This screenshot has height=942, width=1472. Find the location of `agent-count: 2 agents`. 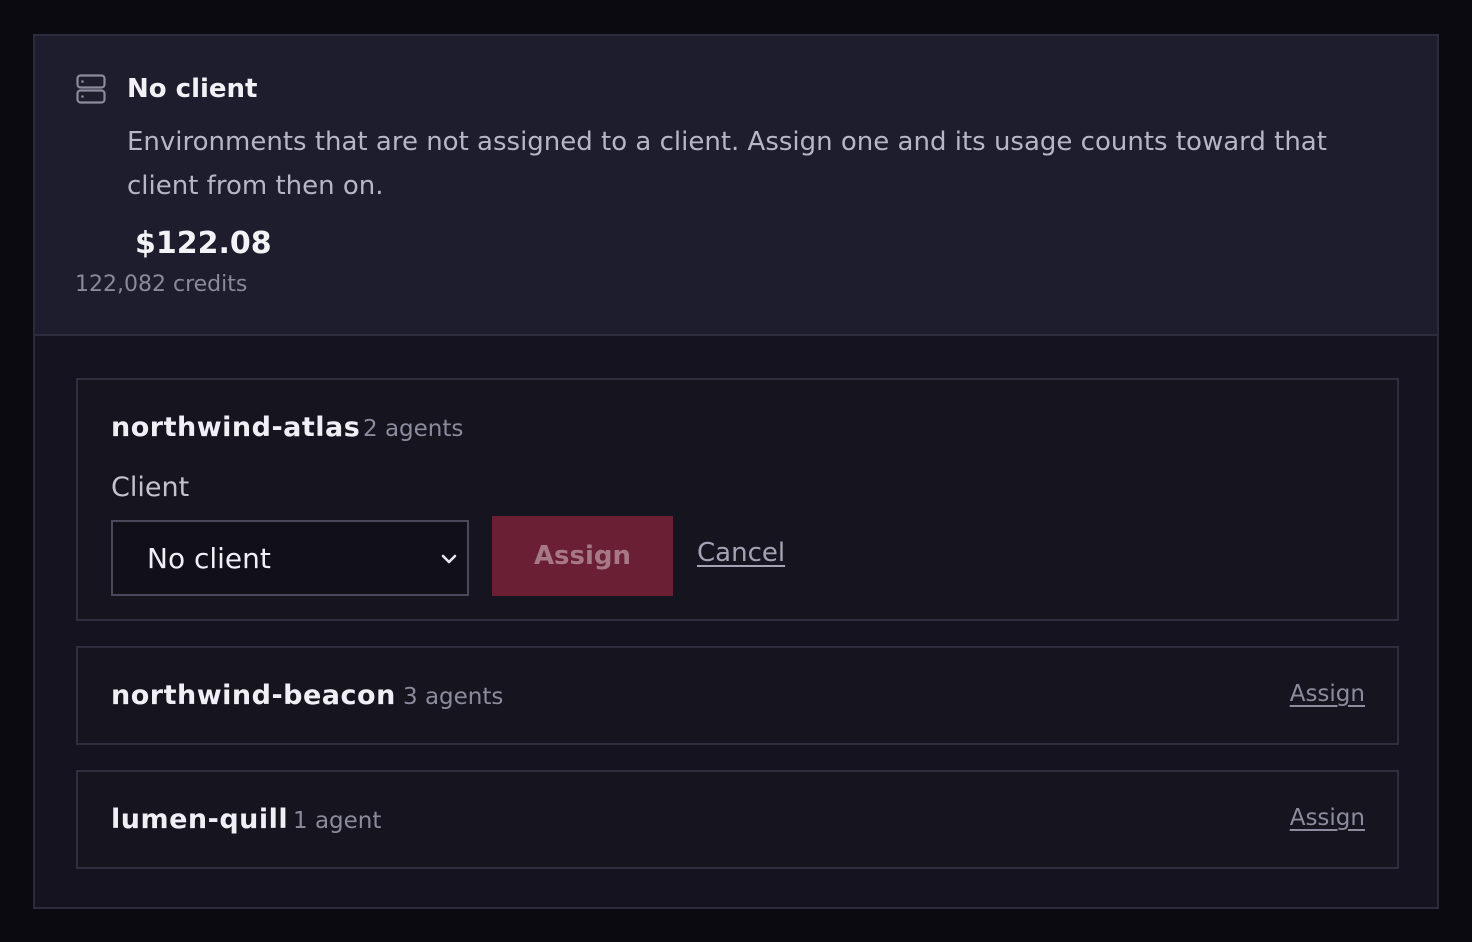

agent-count: 2 agents is located at coordinates (413, 429).